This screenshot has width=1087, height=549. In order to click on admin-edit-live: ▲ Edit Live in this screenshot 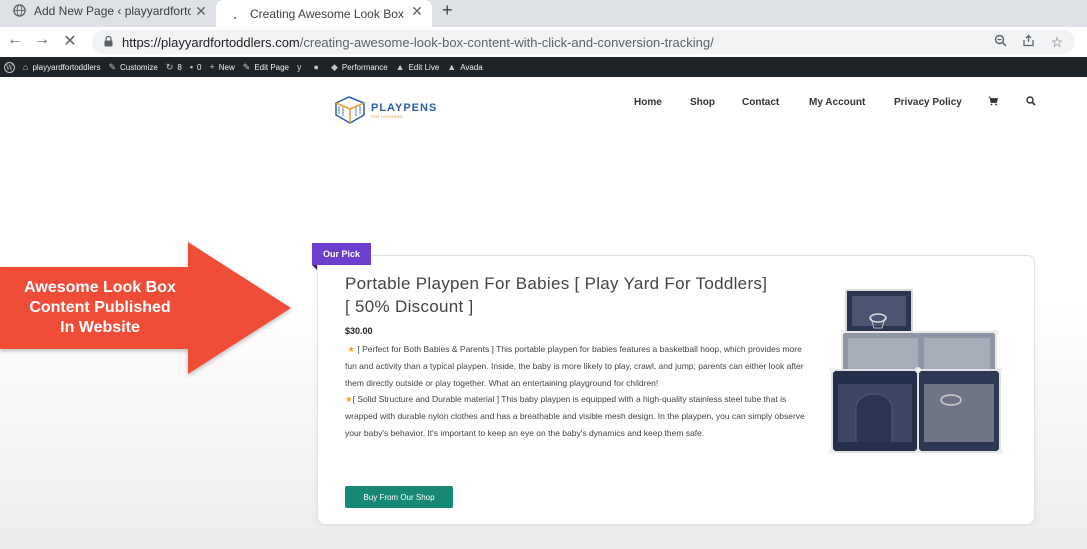, I will do `click(418, 67)`.